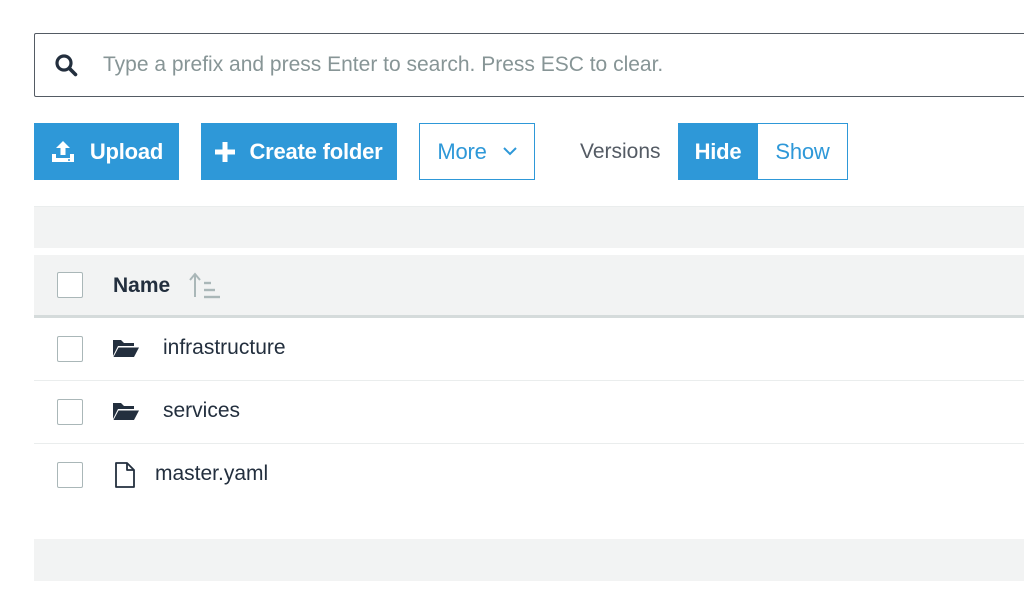  Describe the element at coordinates (529, 286) in the screenshot. I see `table-header: Name` at that location.